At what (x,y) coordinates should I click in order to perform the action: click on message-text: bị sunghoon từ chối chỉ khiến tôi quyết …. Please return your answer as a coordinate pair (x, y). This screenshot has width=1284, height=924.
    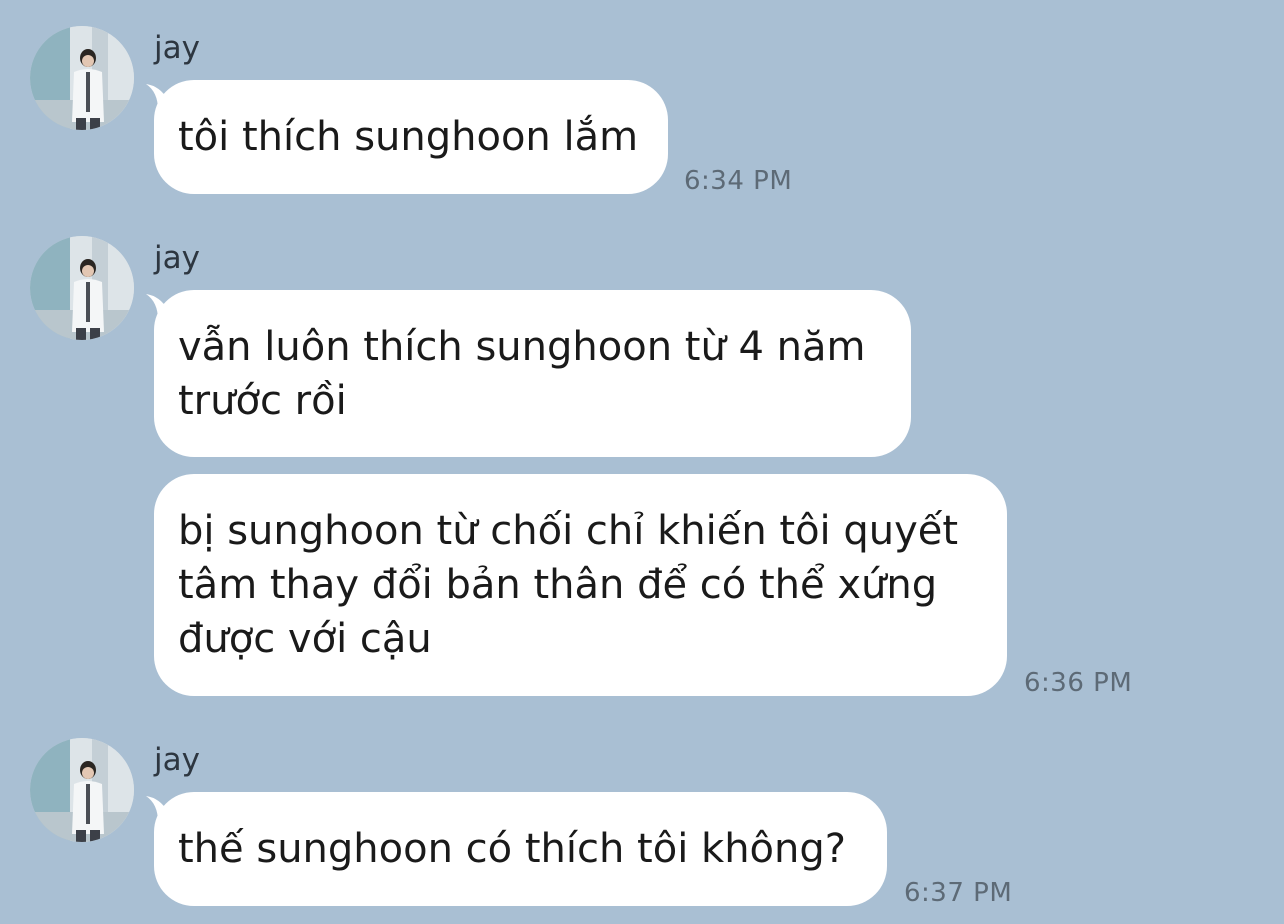
    Looking at the image, I should click on (568, 585).